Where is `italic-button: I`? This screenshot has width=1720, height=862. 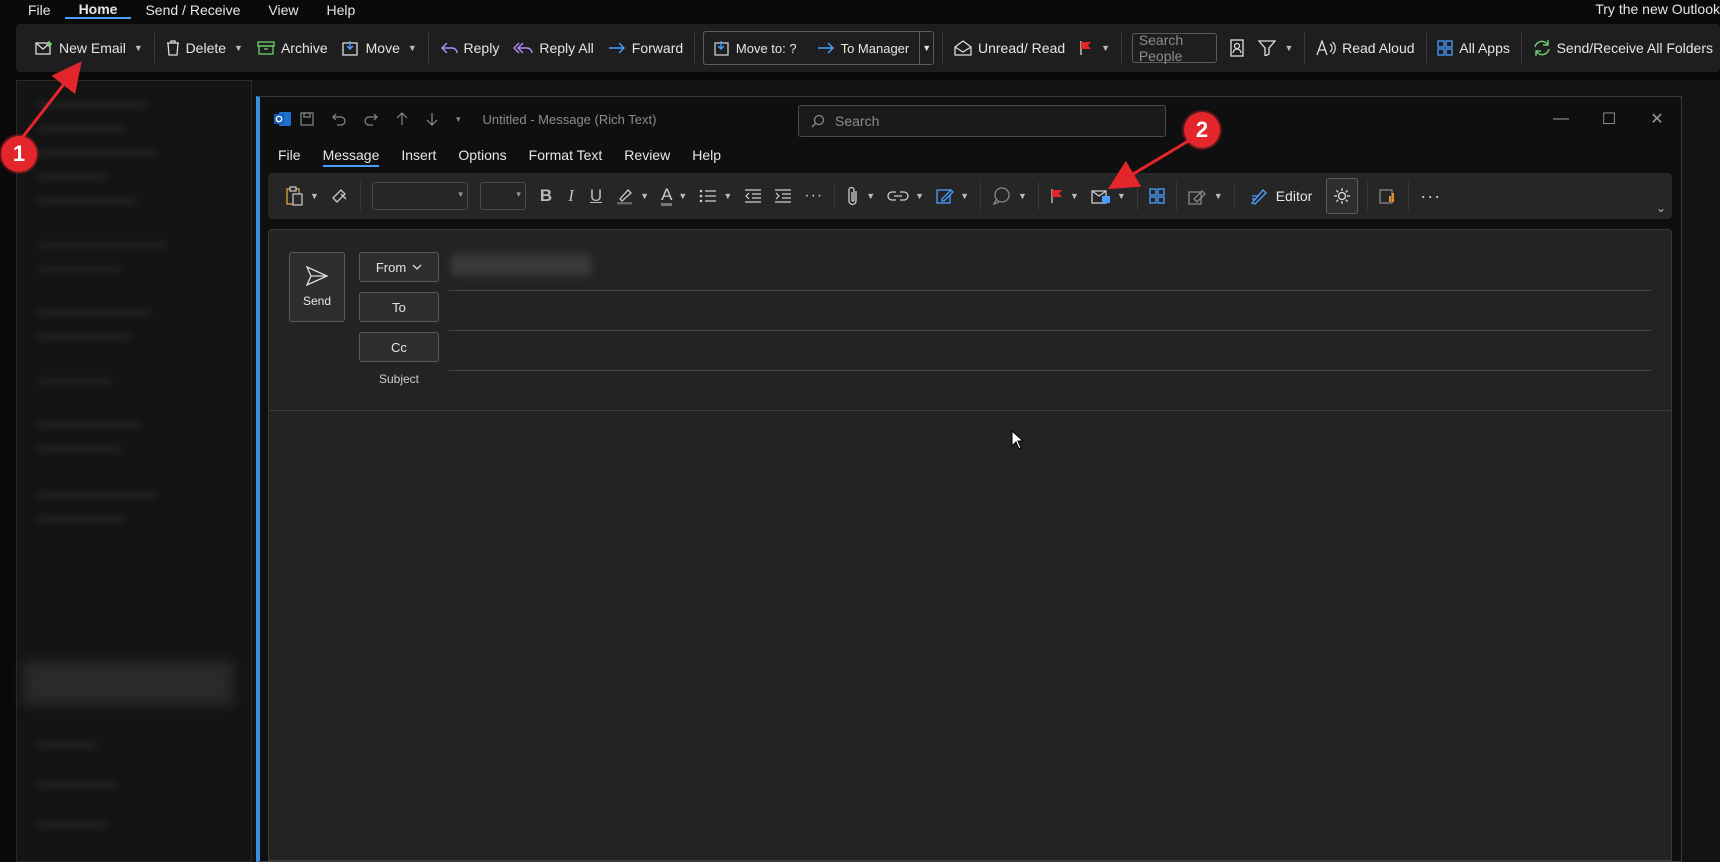
italic-button: I is located at coordinates (571, 196).